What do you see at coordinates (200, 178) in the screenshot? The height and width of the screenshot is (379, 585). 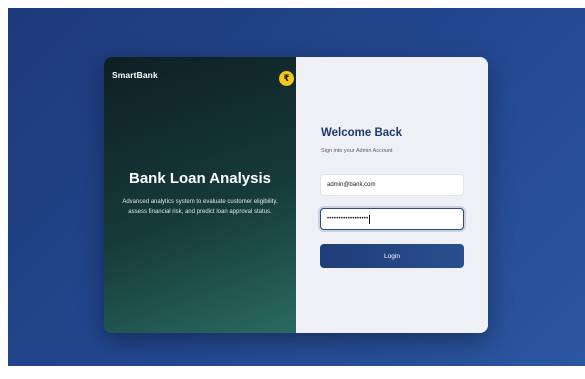 I see `hero-title: Bank Loan Analysis` at bounding box center [200, 178].